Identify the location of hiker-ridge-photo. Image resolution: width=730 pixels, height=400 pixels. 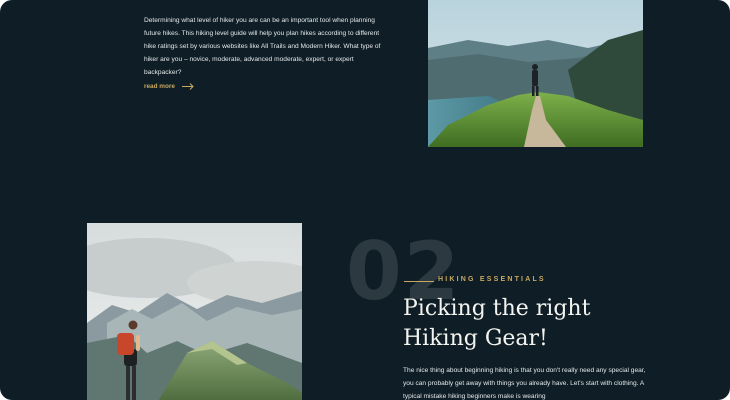
(535, 73).